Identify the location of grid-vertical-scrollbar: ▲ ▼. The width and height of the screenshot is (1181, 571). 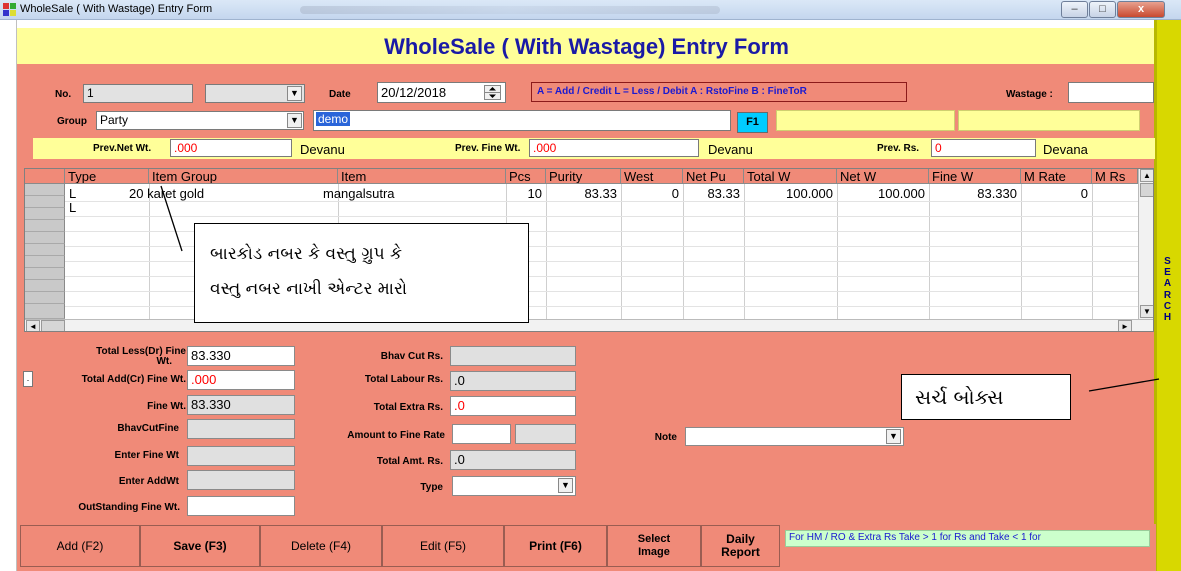
(1145, 244).